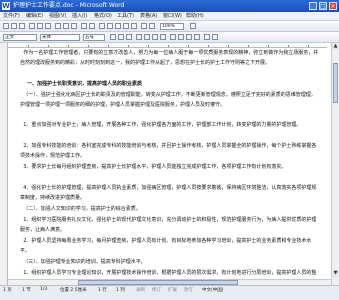 The width and height of the screenshot is (339, 300). Describe the element at coordinates (48, 26) in the screenshot. I see `spelling-icon` at that location.